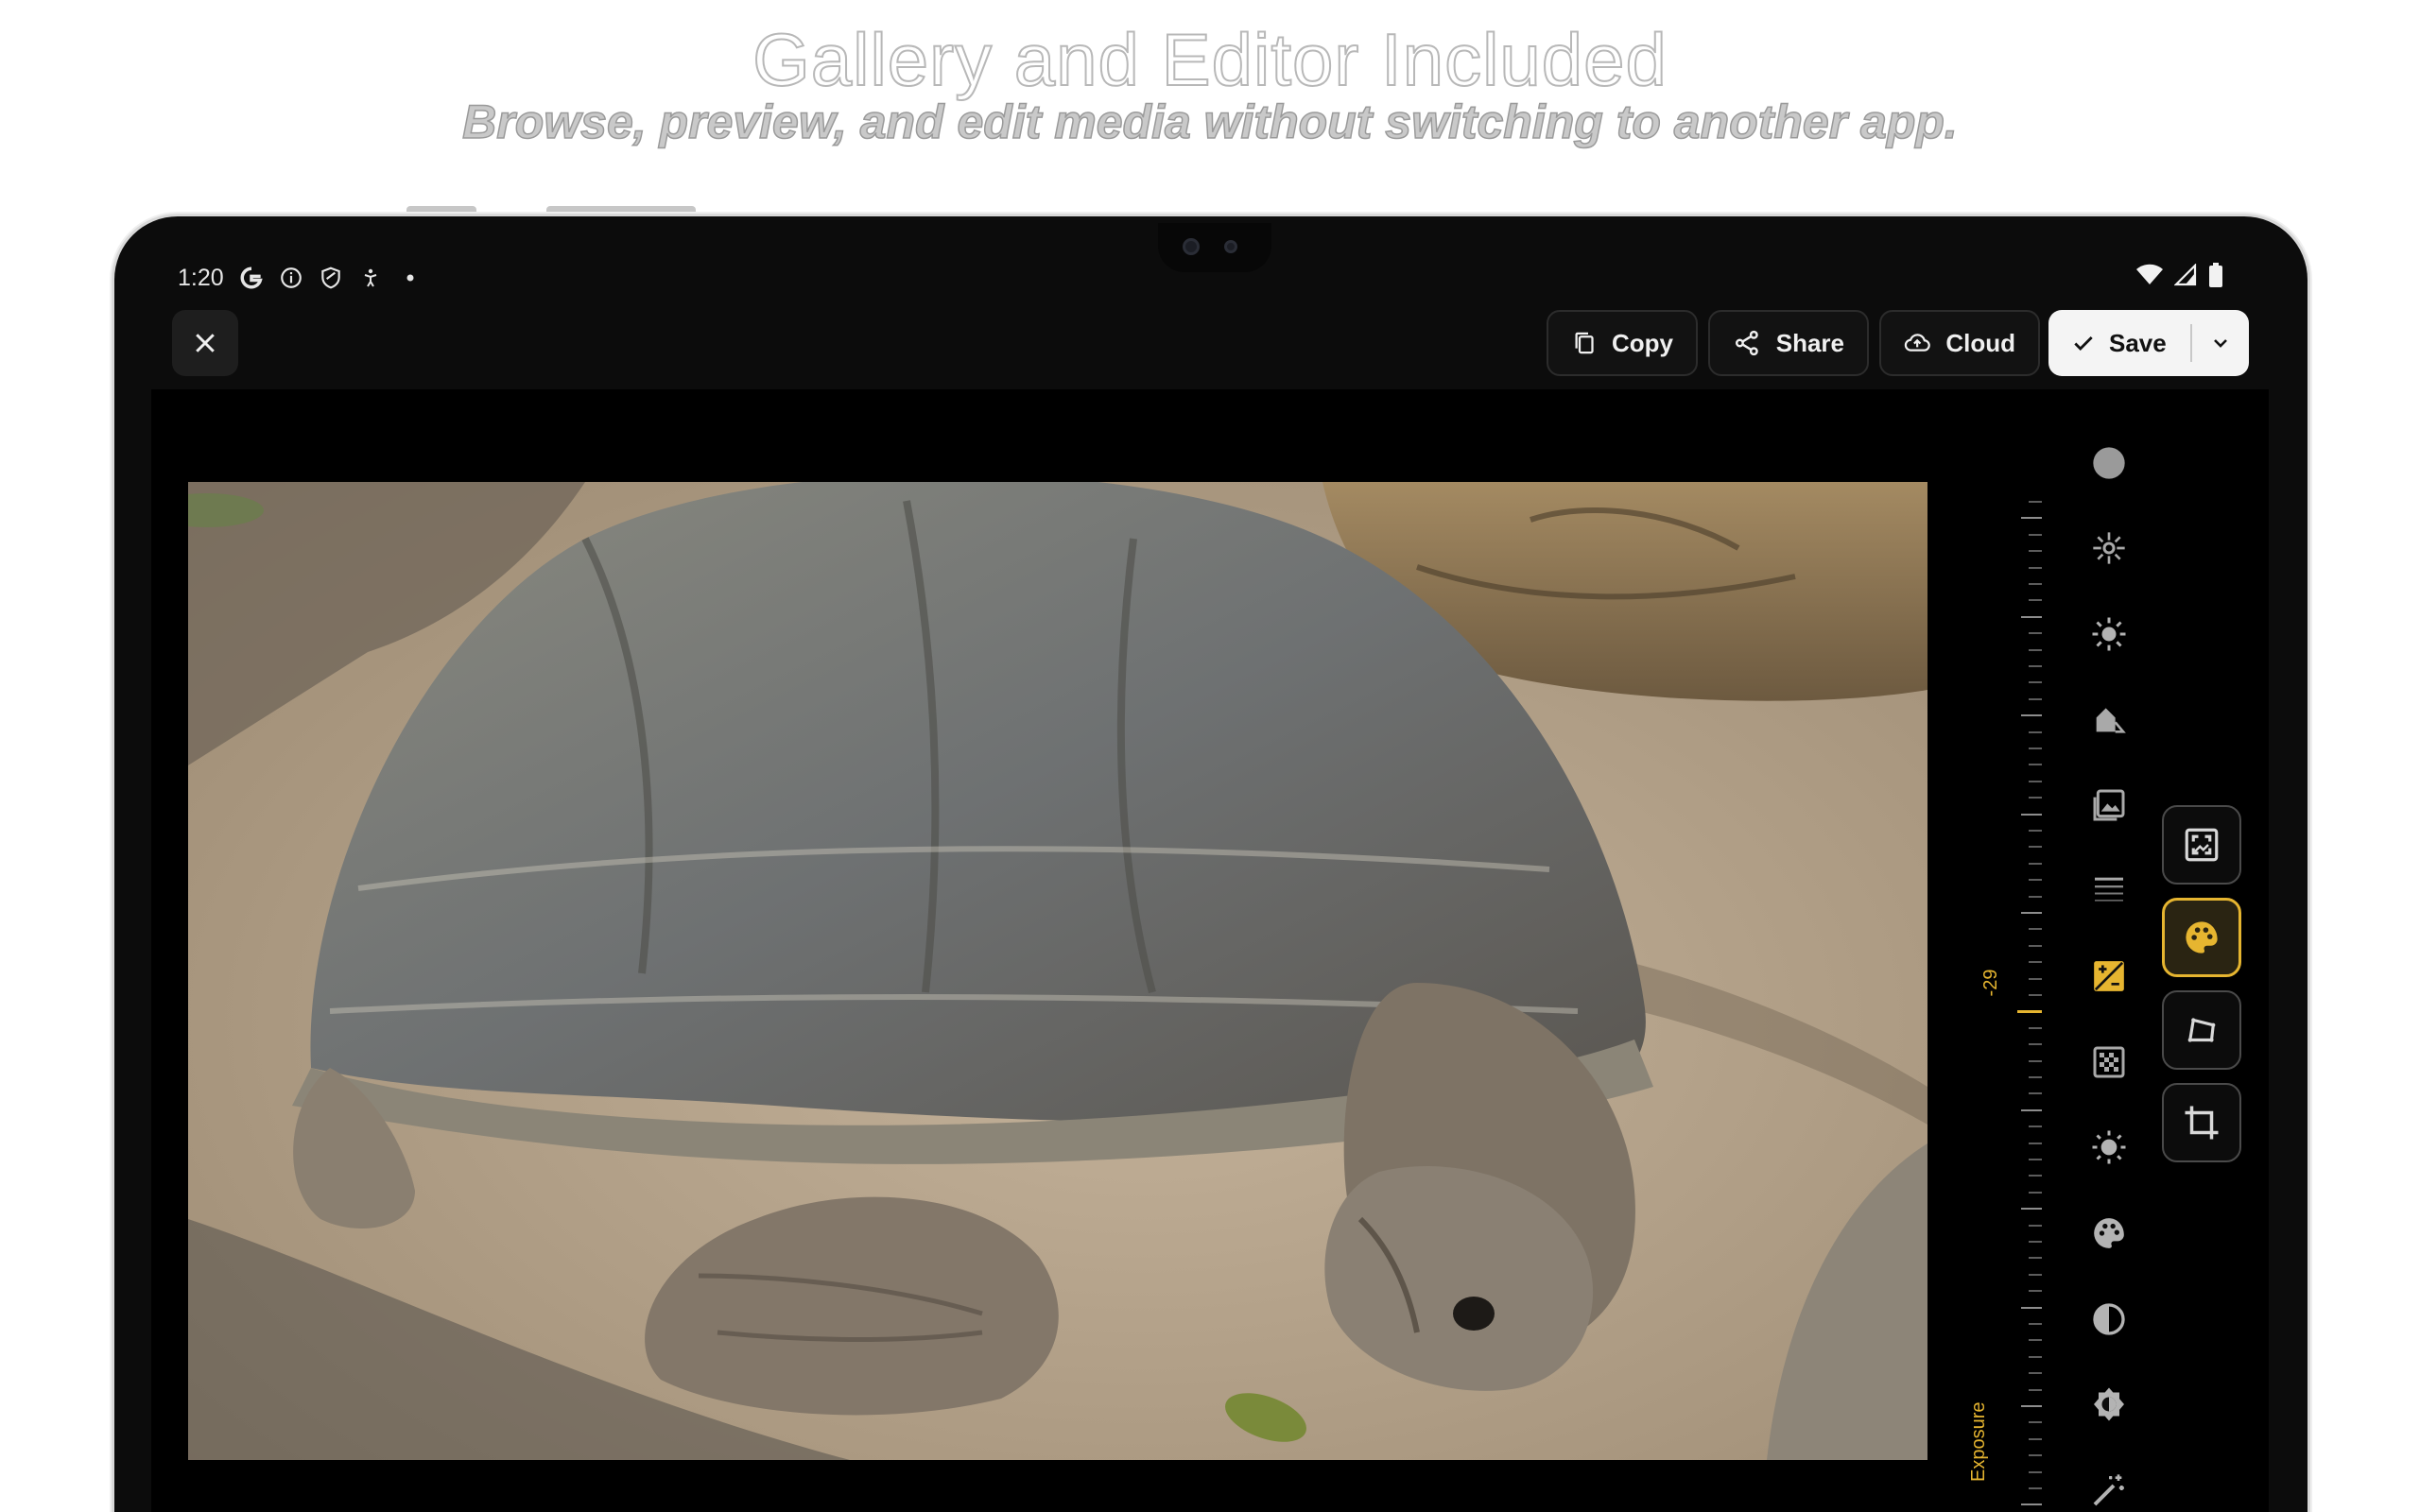  I want to click on chevron-down-icon, so click(2220, 343).